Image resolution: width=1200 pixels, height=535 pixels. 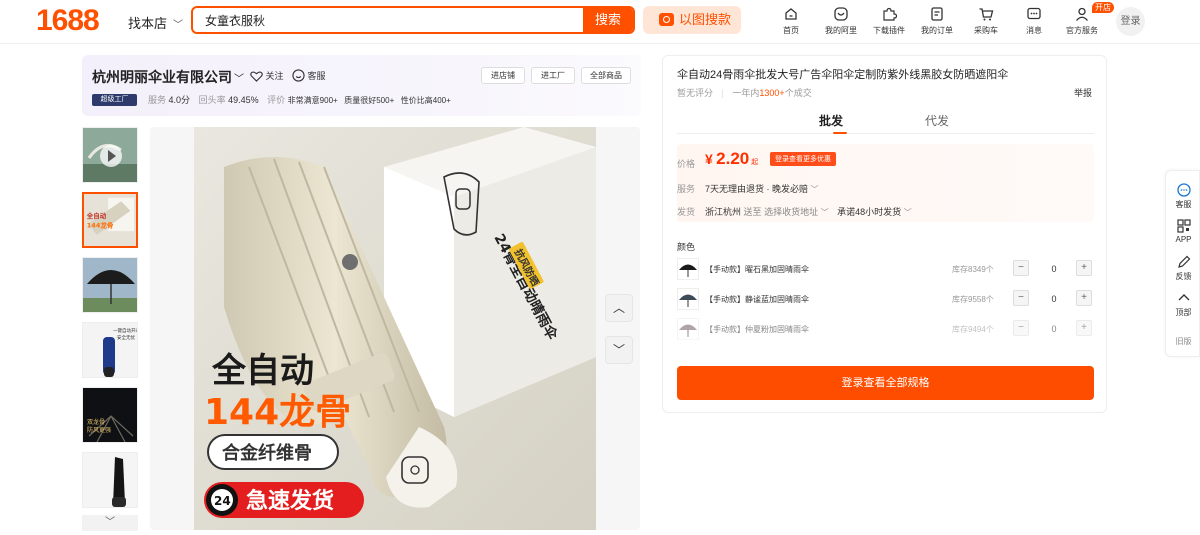 What do you see at coordinates (841, 30) in the screenshot?
I see `nav-my-ali-label: 我的阿里` at bounding box center [841, 30].